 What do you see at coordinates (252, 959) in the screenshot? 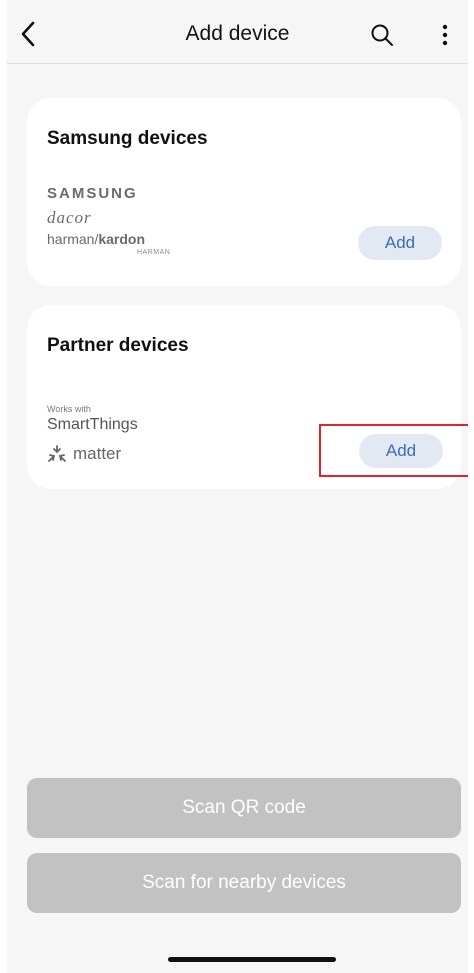
I see `home-indicator` at bounding box center [252, 959].